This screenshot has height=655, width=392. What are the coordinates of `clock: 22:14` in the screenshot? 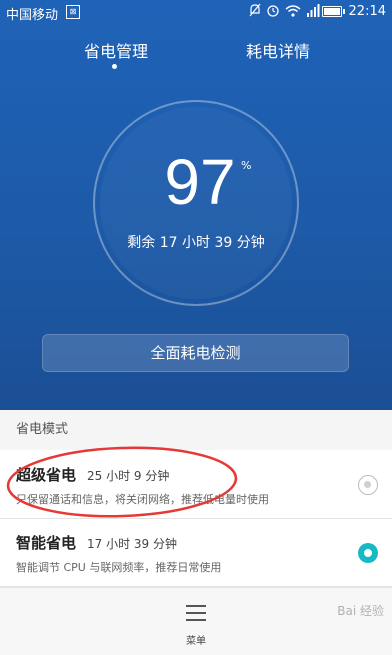 It's located at (367, 11).